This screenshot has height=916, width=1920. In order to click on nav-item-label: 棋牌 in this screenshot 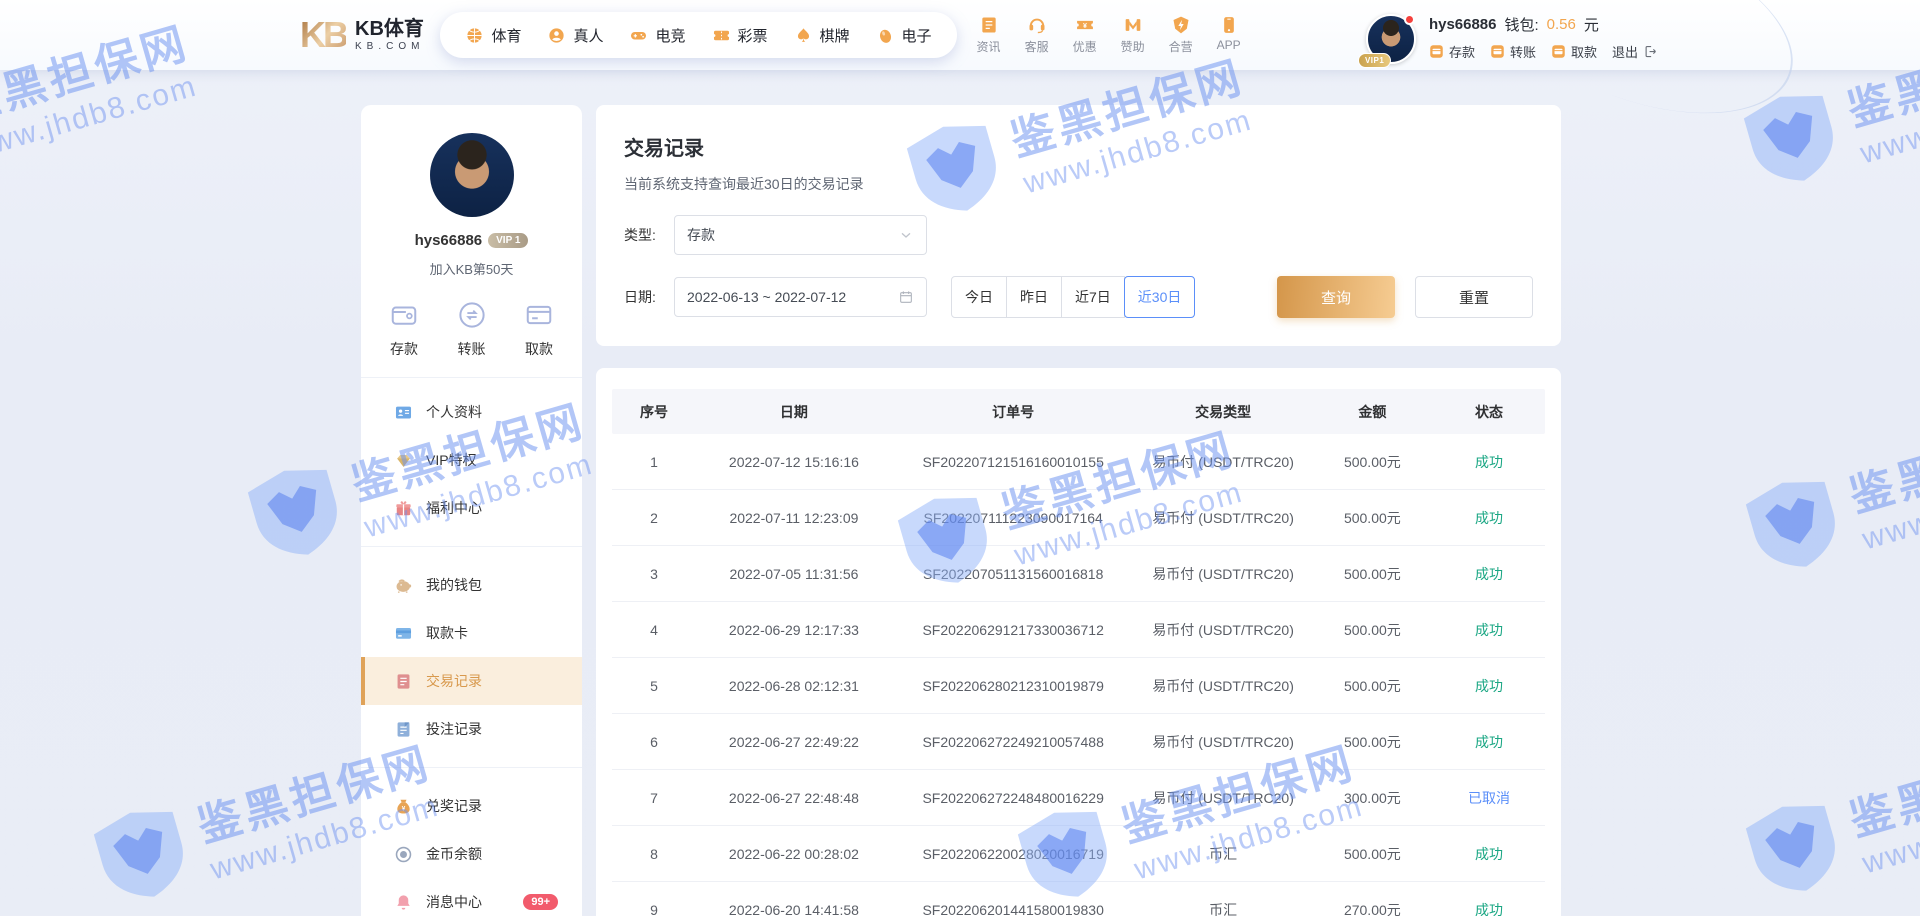, I will do `click(834, 36)`.